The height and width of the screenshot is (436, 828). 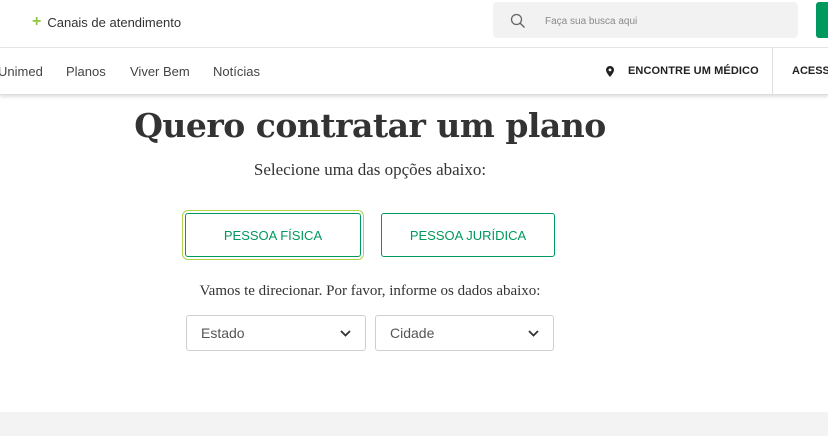 I want to click on search-icon, so click(x=518, y=21).